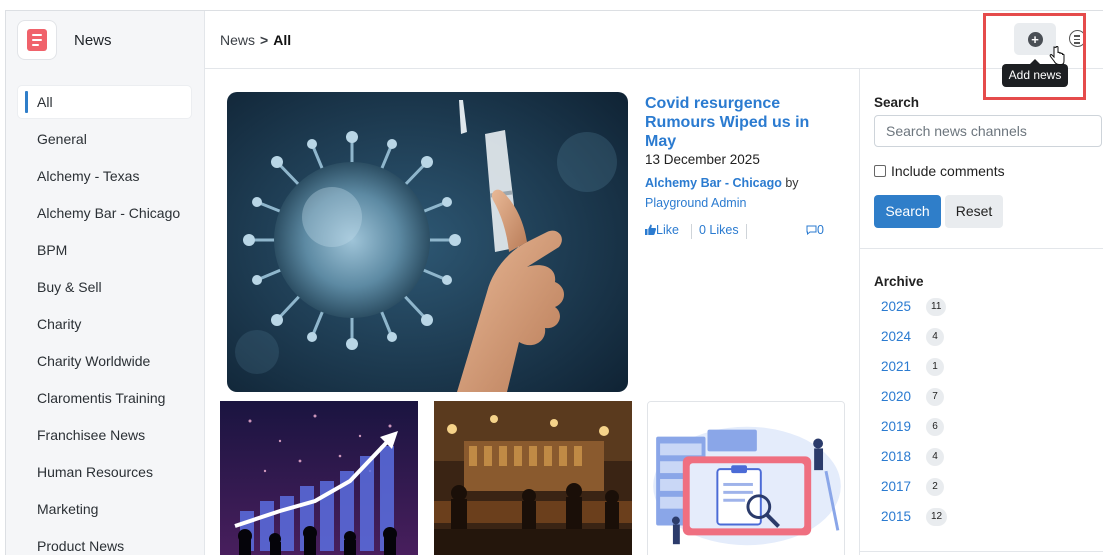 Image resolution: width=1103 pixels, height=555 pixels. Describe the element at coordinates (792, 183) in the screenshot. I see `byline-by: by` at that location.